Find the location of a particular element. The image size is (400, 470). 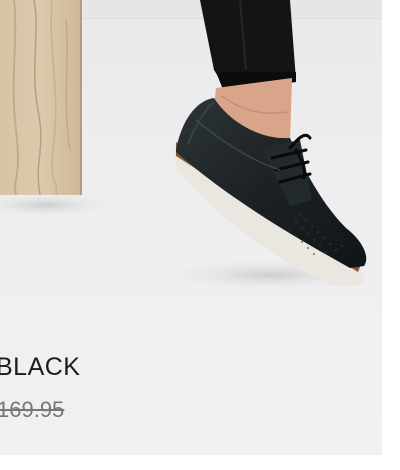

wooden-block is located at coordinates (41, 98).